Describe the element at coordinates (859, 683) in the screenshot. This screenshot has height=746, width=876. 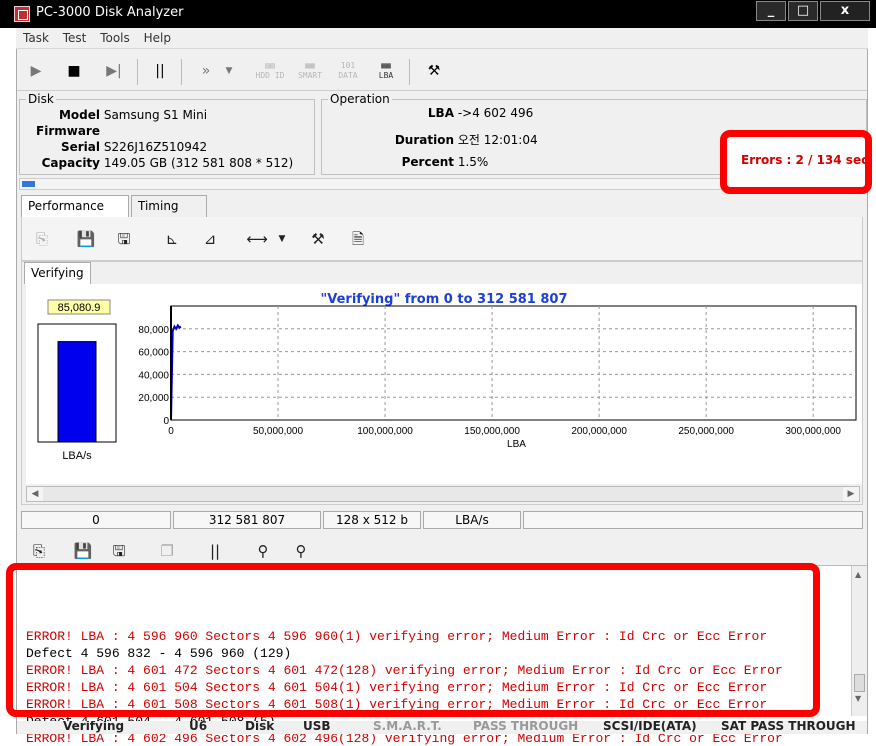
I see `scroll-thumb` at that location.